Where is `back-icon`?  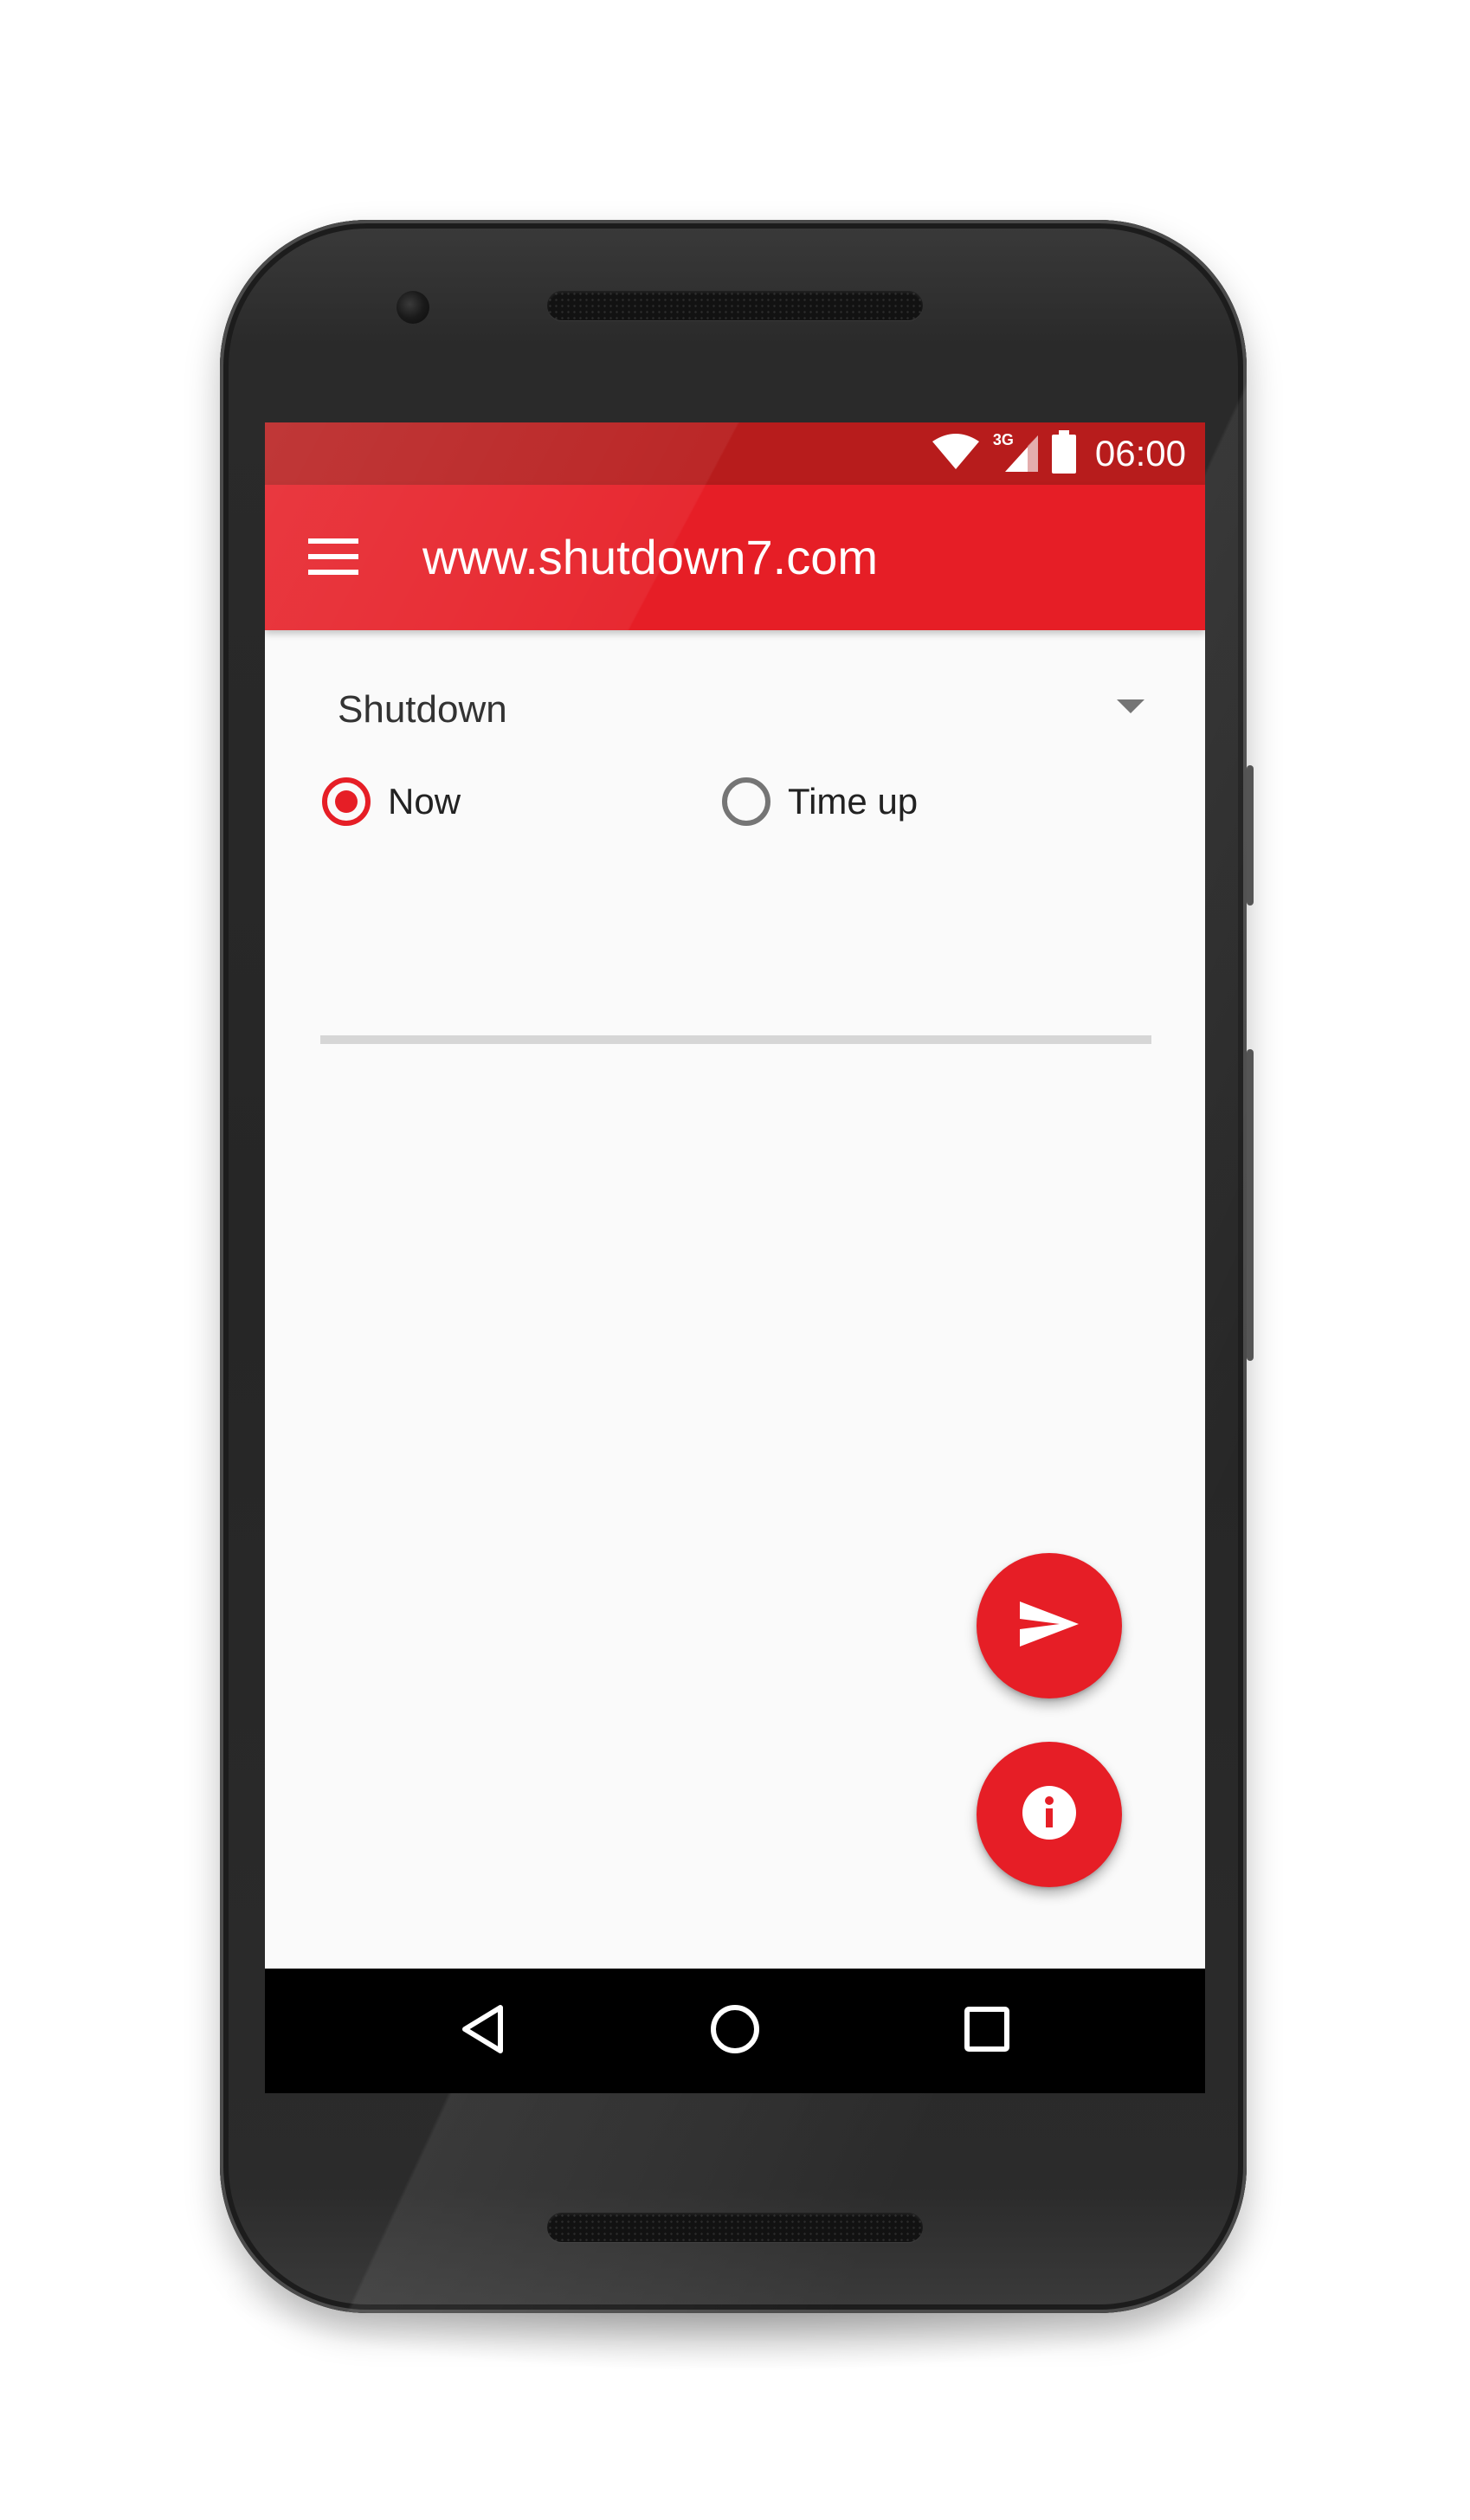 back-icon is located at coordinates (483, 2031).